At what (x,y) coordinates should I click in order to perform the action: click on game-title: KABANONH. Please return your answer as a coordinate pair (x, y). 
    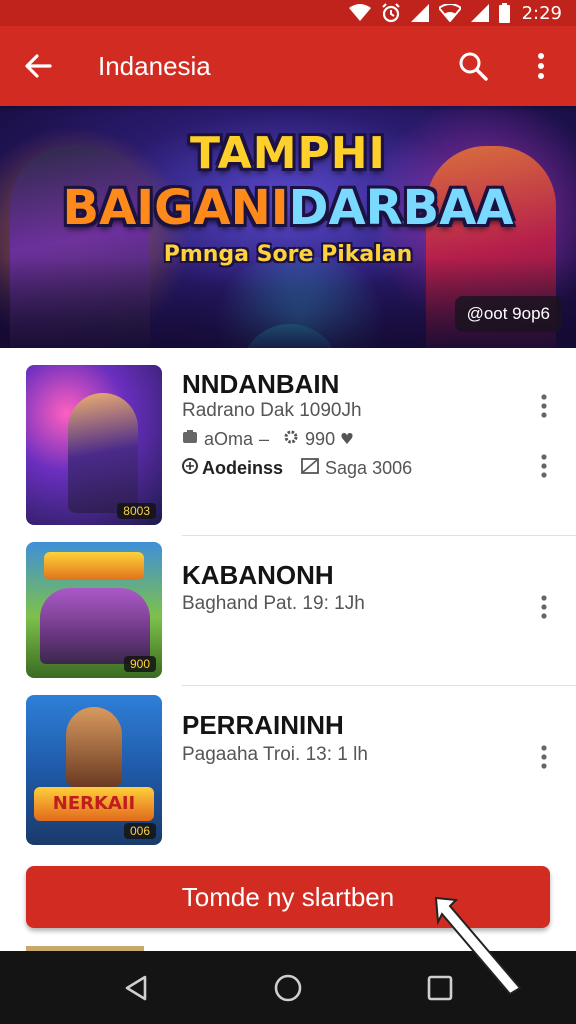
    Looking at the image, I should click on (258, 575).